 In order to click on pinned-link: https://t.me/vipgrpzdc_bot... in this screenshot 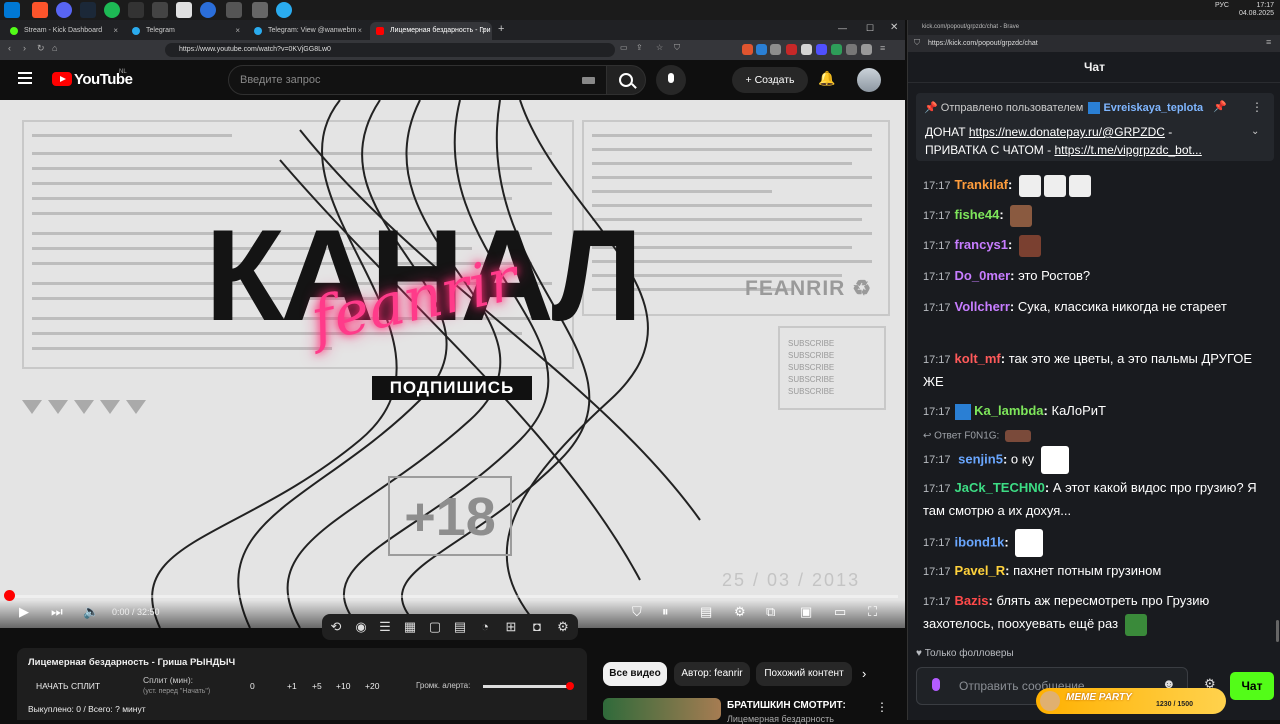, I will do `click(1127, 150)`.